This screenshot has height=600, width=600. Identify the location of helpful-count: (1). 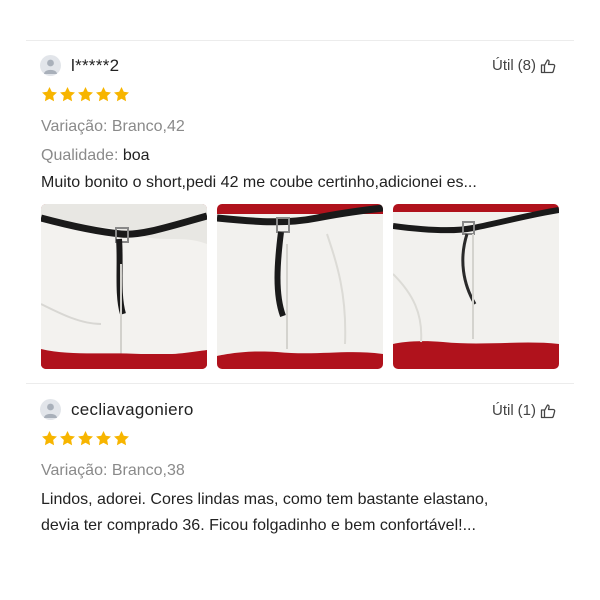
(526, 410).